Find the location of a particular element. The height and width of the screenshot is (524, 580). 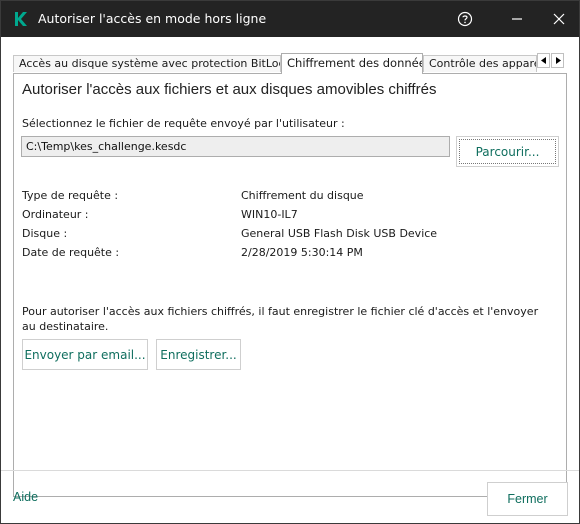

close-button: Fermer is located at coordinates (527, 499).